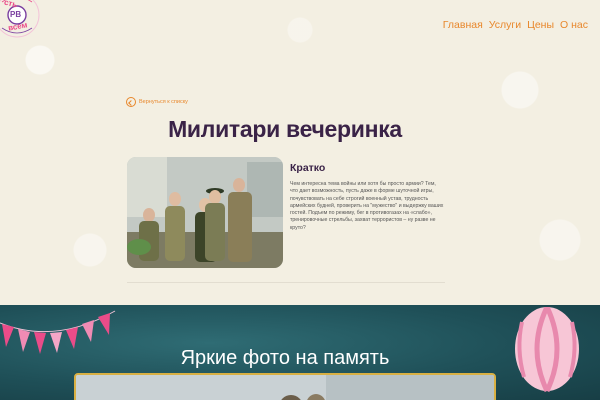  I want to click on gallery-photo, so click(285, 386).